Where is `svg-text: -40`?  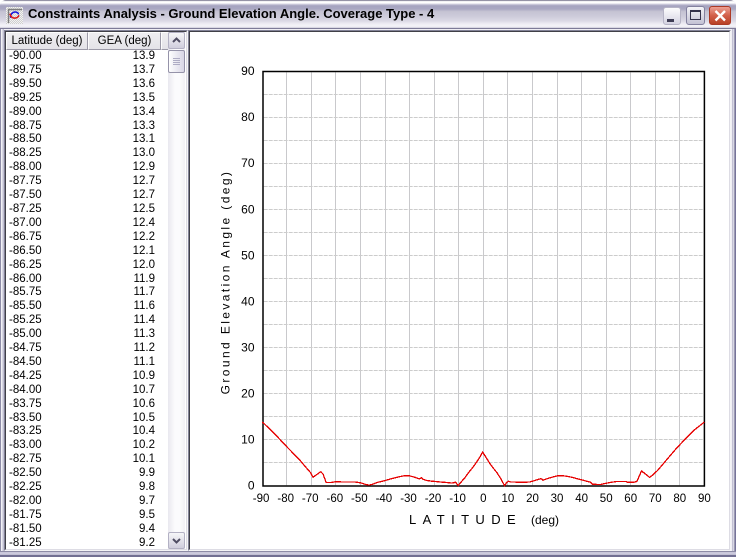 svg-text: -40 is located at coordinates (384, 499).